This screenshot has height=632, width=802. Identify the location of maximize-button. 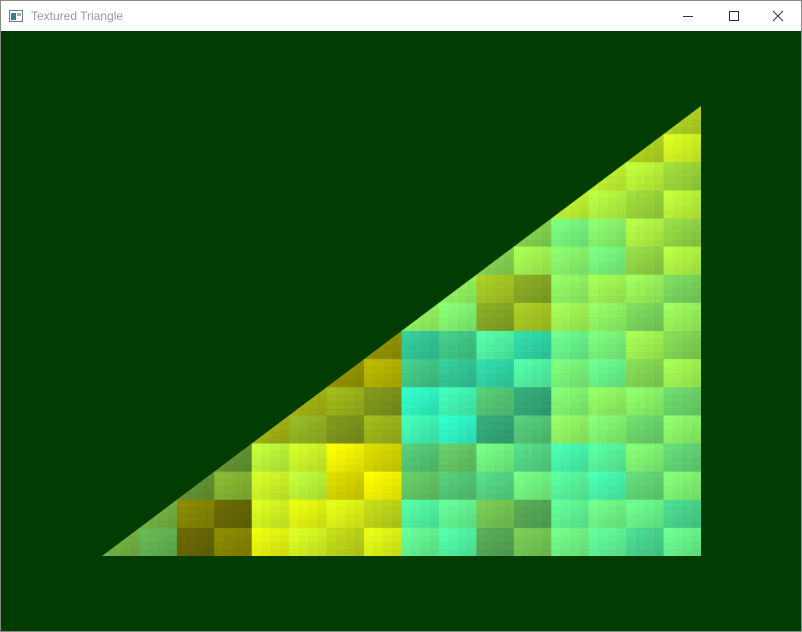
(734, 16).